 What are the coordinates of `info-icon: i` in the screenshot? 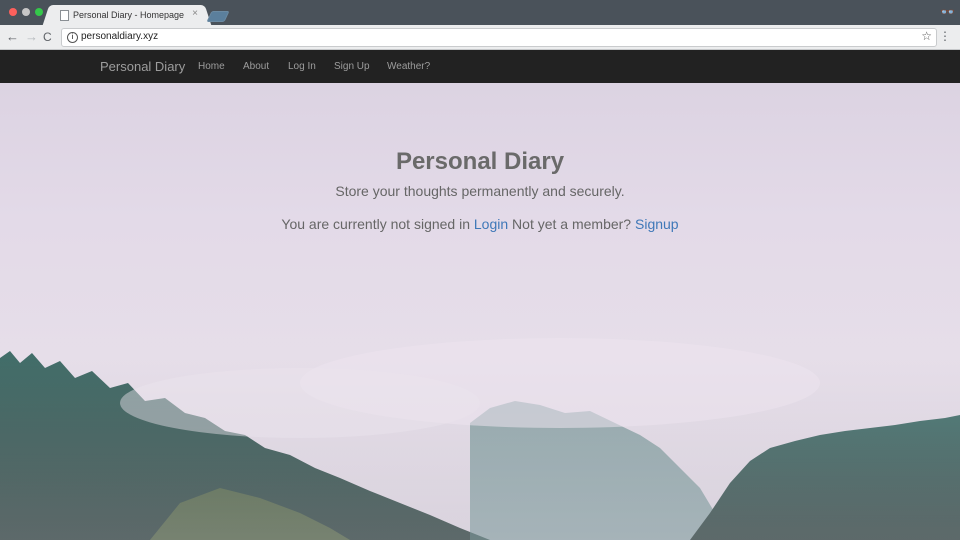 It's located at (72, 37).